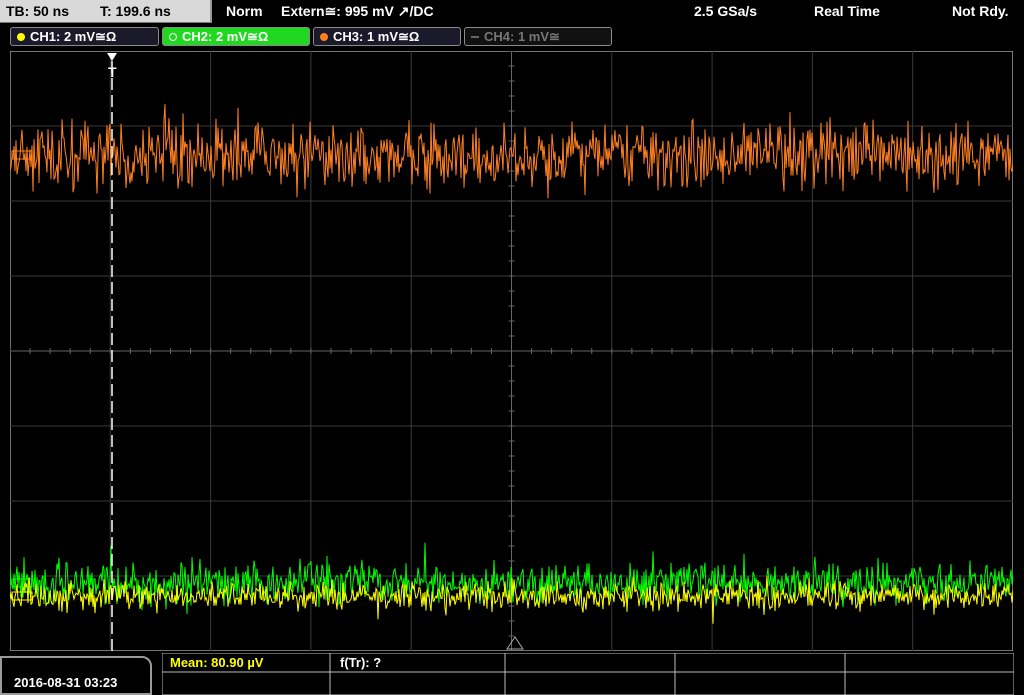 The width and height of the screenshot is (1024, 695). I want to click on channel-4-label: CH4: 1 mV≅, so click(538, 36).